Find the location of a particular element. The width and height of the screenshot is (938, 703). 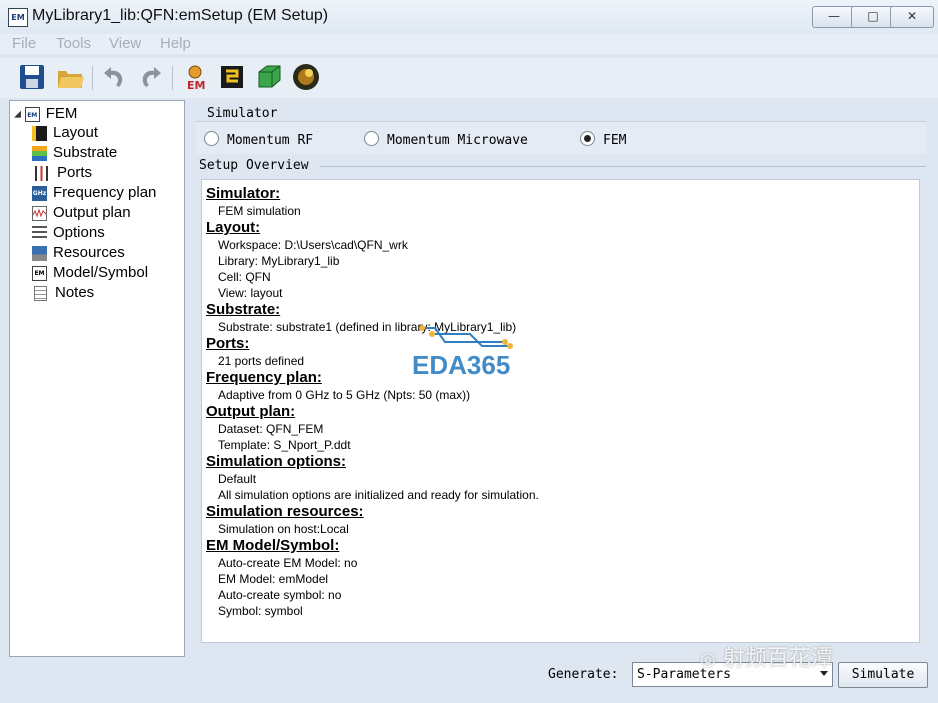

undo-icon is located at coordinates (114, 77).